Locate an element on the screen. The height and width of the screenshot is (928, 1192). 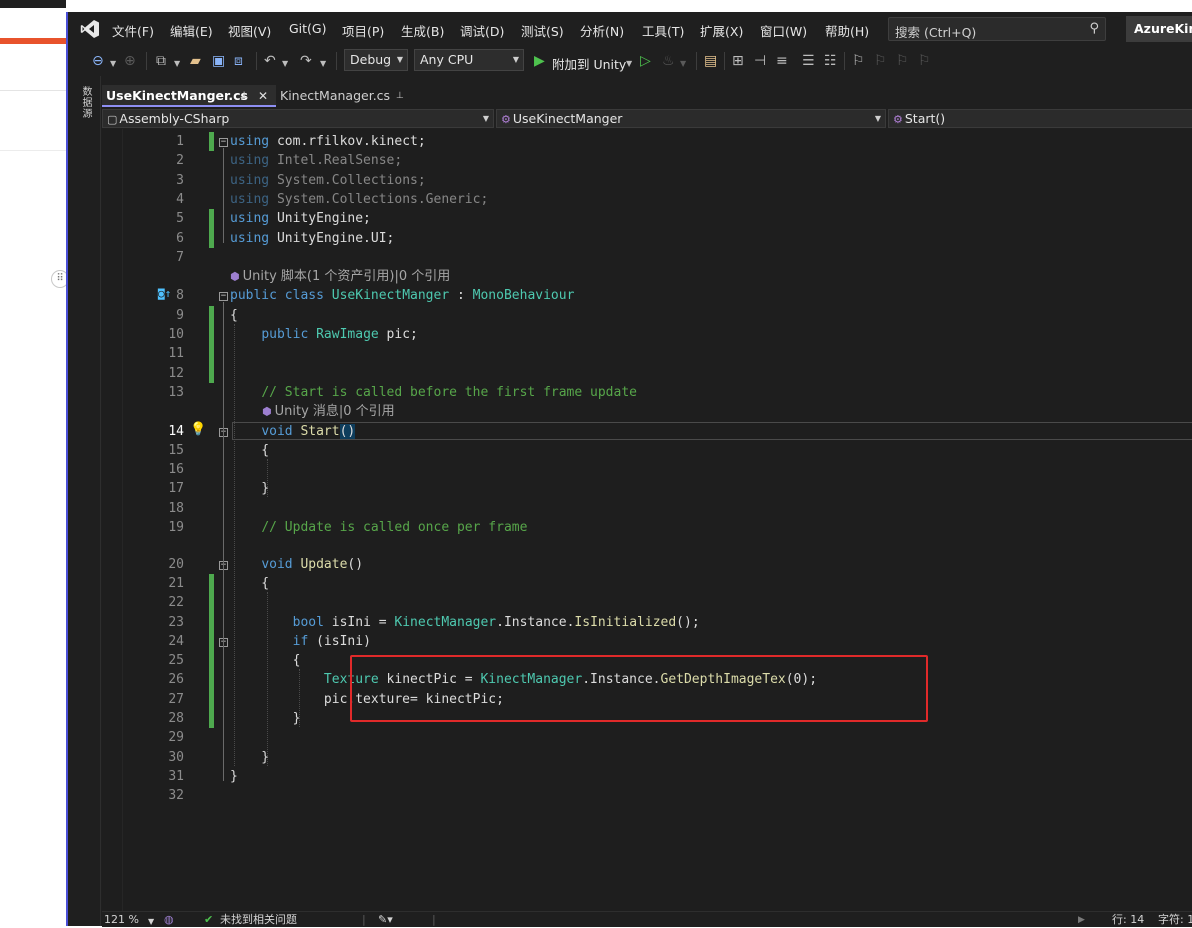
member-select: ⚙ Start() is located at coordinates (1040, 118).